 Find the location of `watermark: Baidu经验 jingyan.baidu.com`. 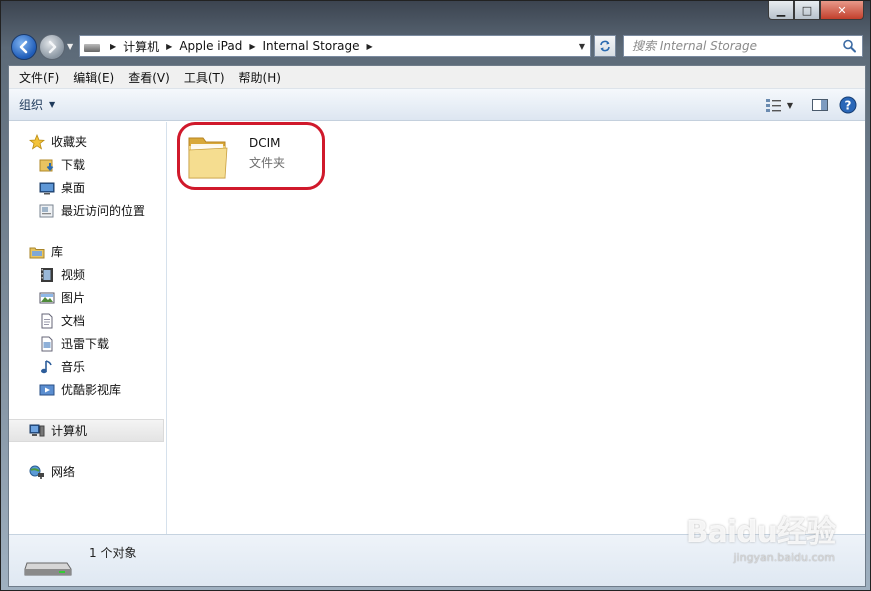

watermark: Baidu经验 jingyan.baidu.com is located at coordinates (760, 535).